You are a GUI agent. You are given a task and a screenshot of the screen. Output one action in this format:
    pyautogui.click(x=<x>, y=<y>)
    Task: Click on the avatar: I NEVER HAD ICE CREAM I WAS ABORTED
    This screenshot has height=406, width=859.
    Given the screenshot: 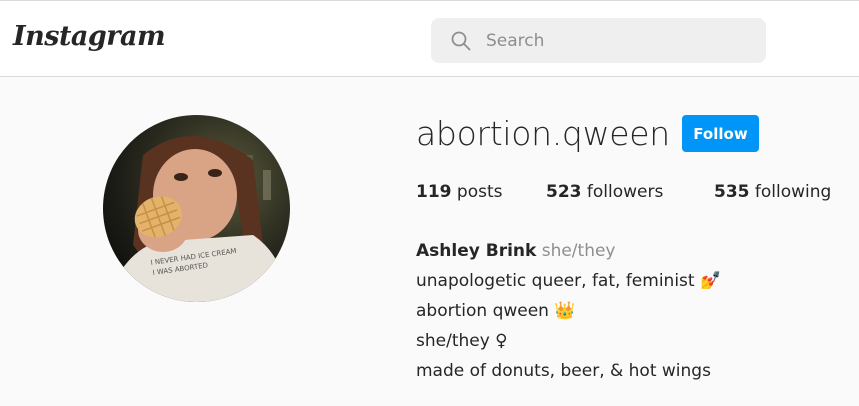 What is the action you would take?
    pyautogui.click(x=196, y=208)
    